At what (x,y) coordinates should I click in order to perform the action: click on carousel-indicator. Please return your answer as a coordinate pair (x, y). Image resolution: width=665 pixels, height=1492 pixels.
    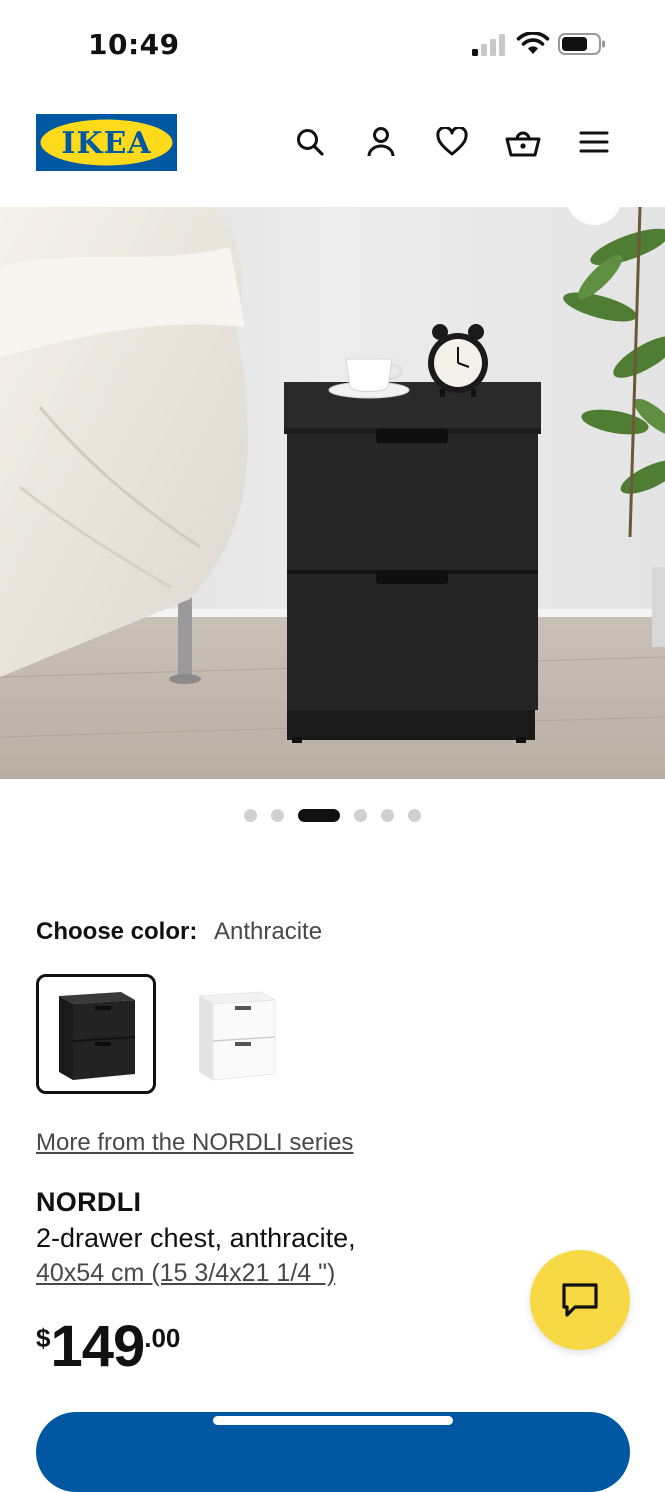
    Looking at the image, I should click on (332, 815).